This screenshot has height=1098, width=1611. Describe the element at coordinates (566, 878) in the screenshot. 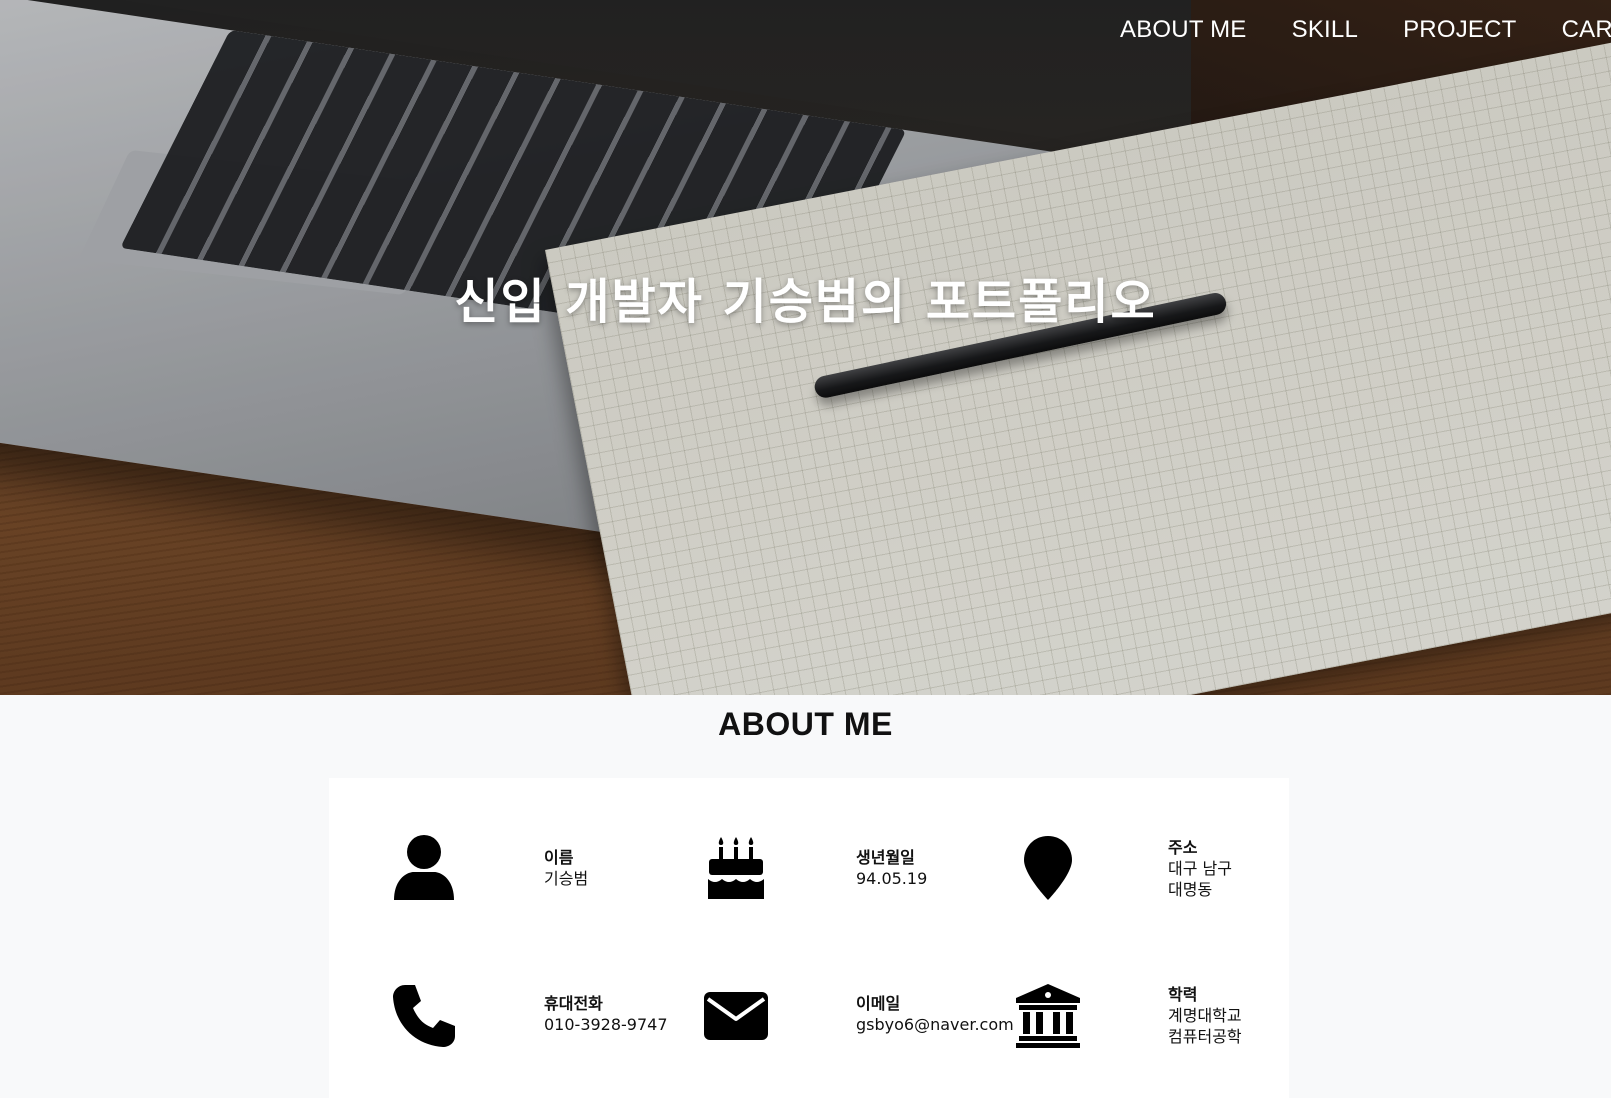

I see `about-item-value: 기승범` at that location.